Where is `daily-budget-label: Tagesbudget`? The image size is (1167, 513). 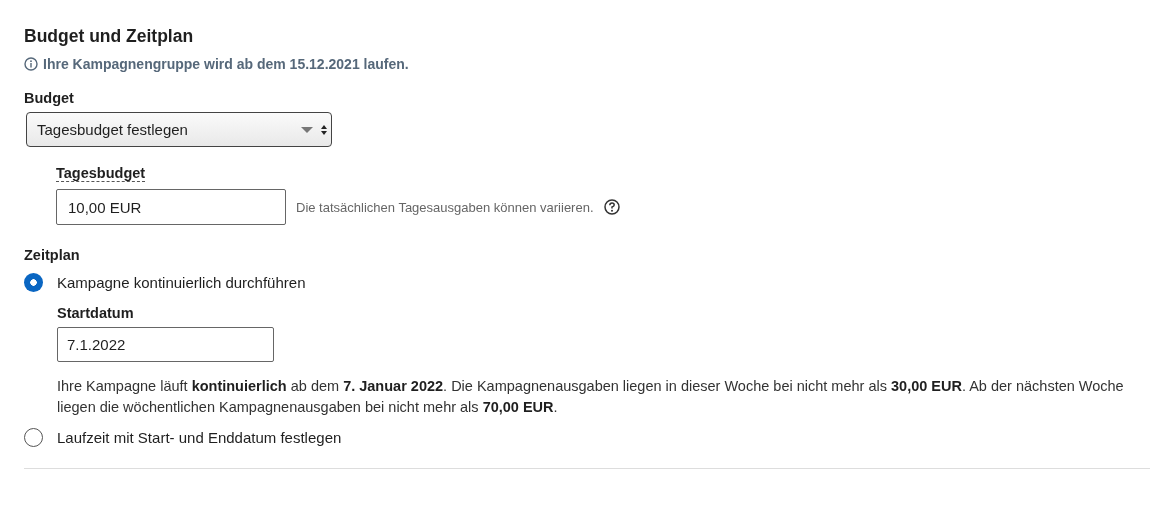 daily-budget-label: Tagesbudget is located at coordinates (101, 173).